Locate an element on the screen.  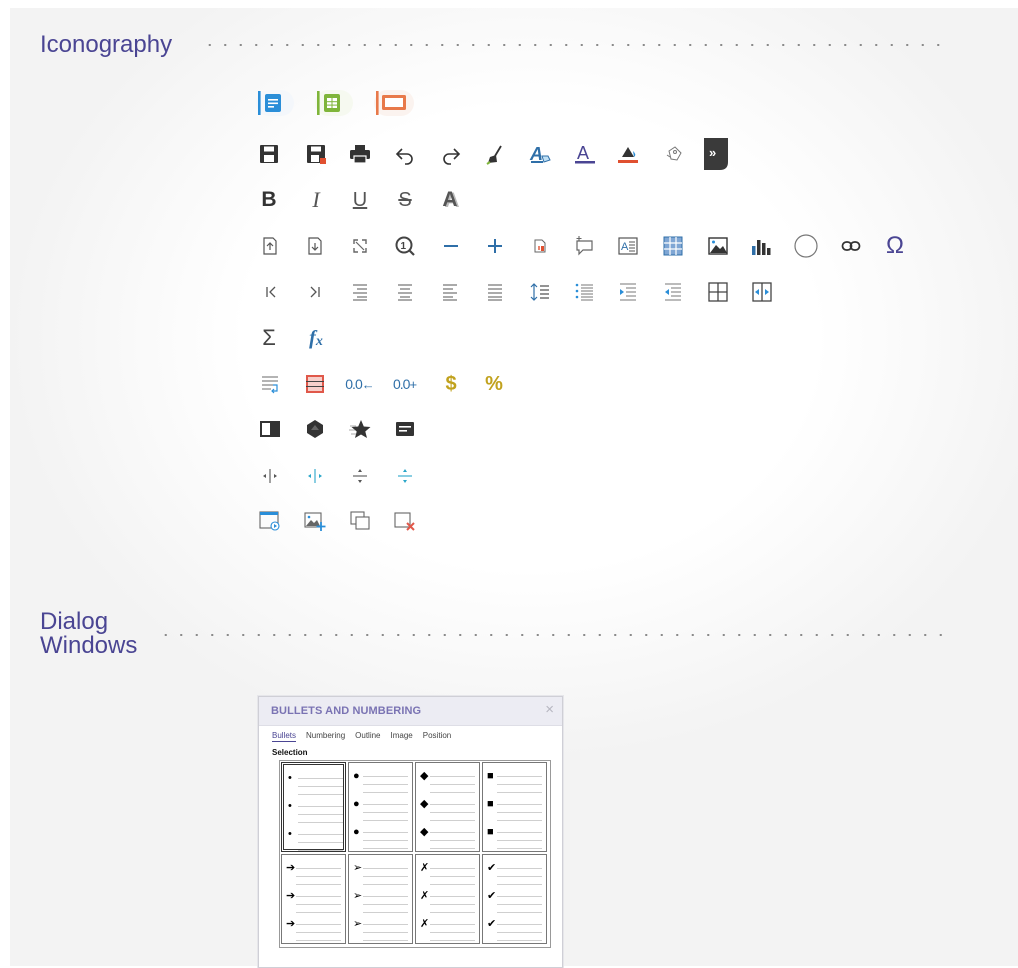
insert-shape-icon is located at coordinates (806, 246).